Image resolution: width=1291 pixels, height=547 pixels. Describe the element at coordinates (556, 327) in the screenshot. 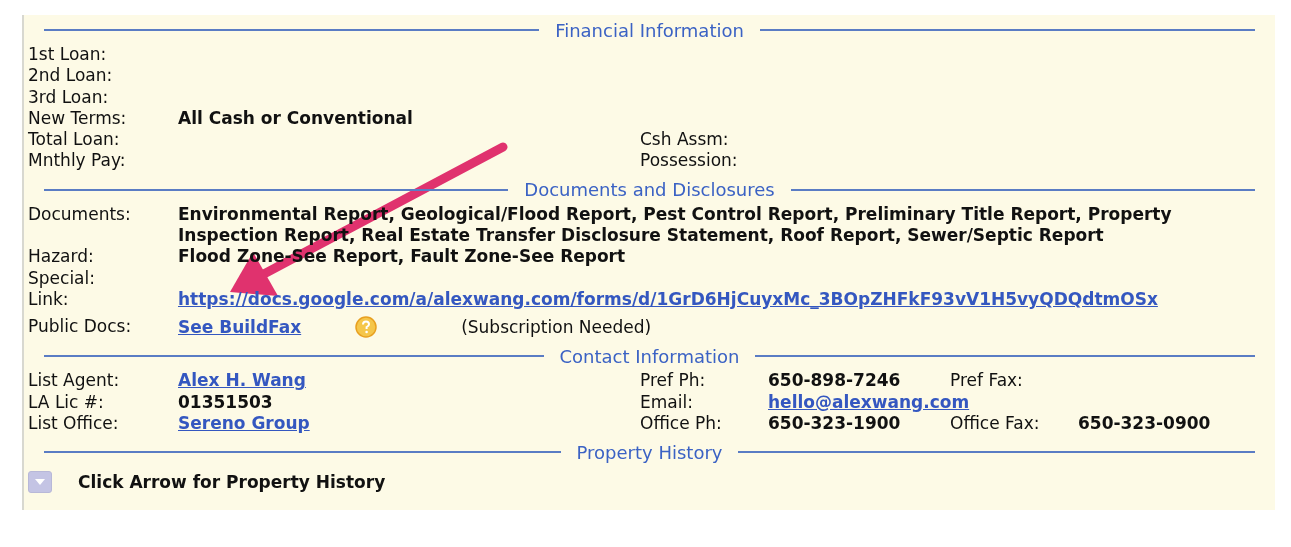

I see `subscription-note: (Subscription Needed)` at that location.